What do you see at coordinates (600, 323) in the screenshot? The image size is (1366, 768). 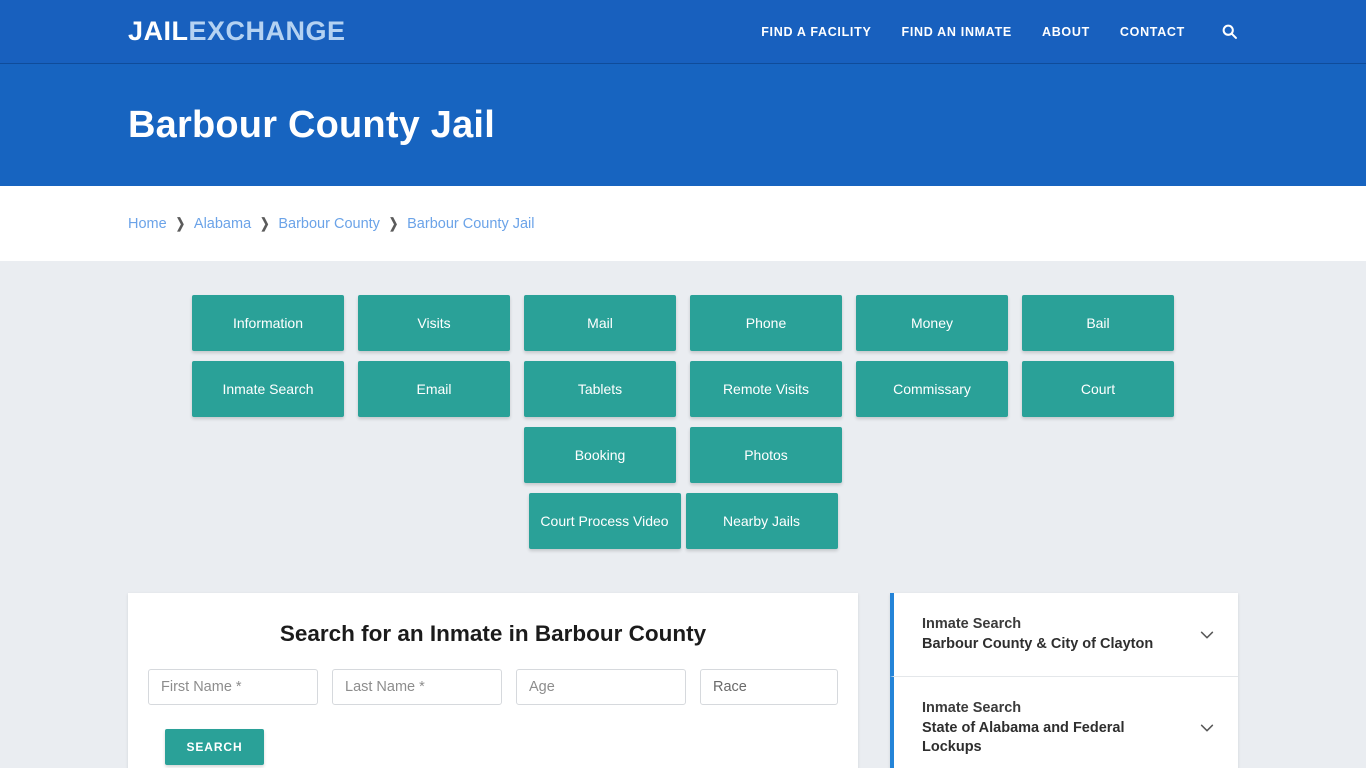 I see `tile-mail: Mail` at bounding box center [600, 323].